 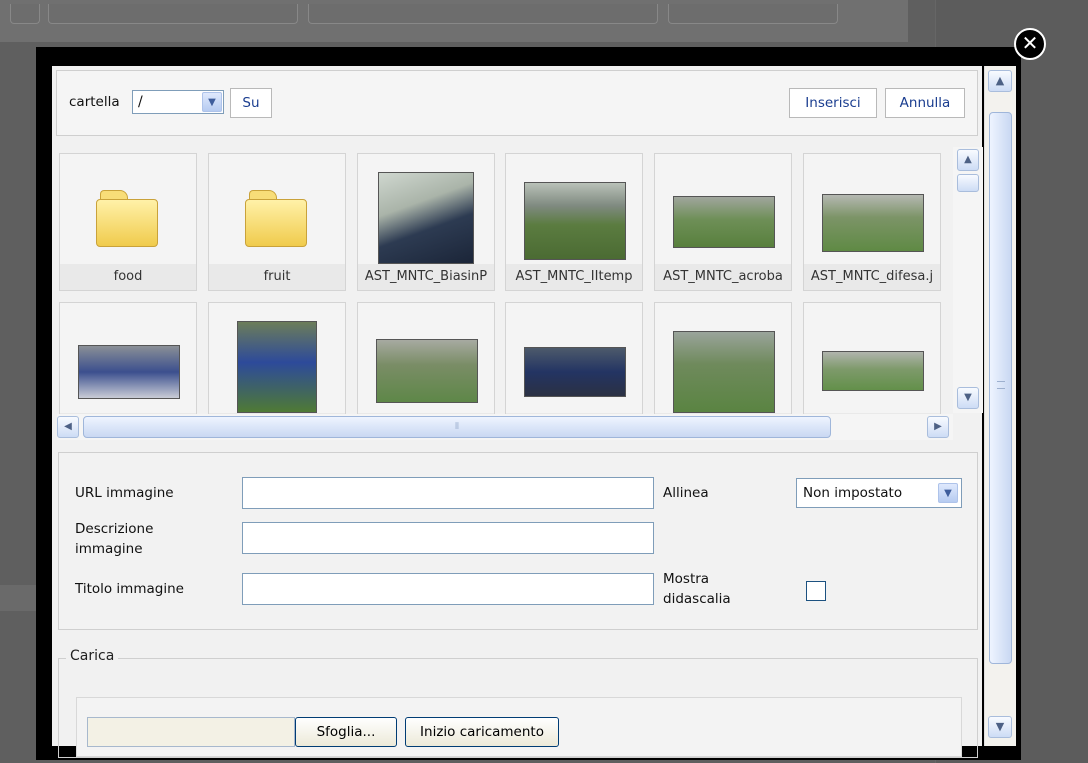 What do you see at coordinates (448, 538) in the screenshot?
I see `description-field` at bounding box center [448, 538].